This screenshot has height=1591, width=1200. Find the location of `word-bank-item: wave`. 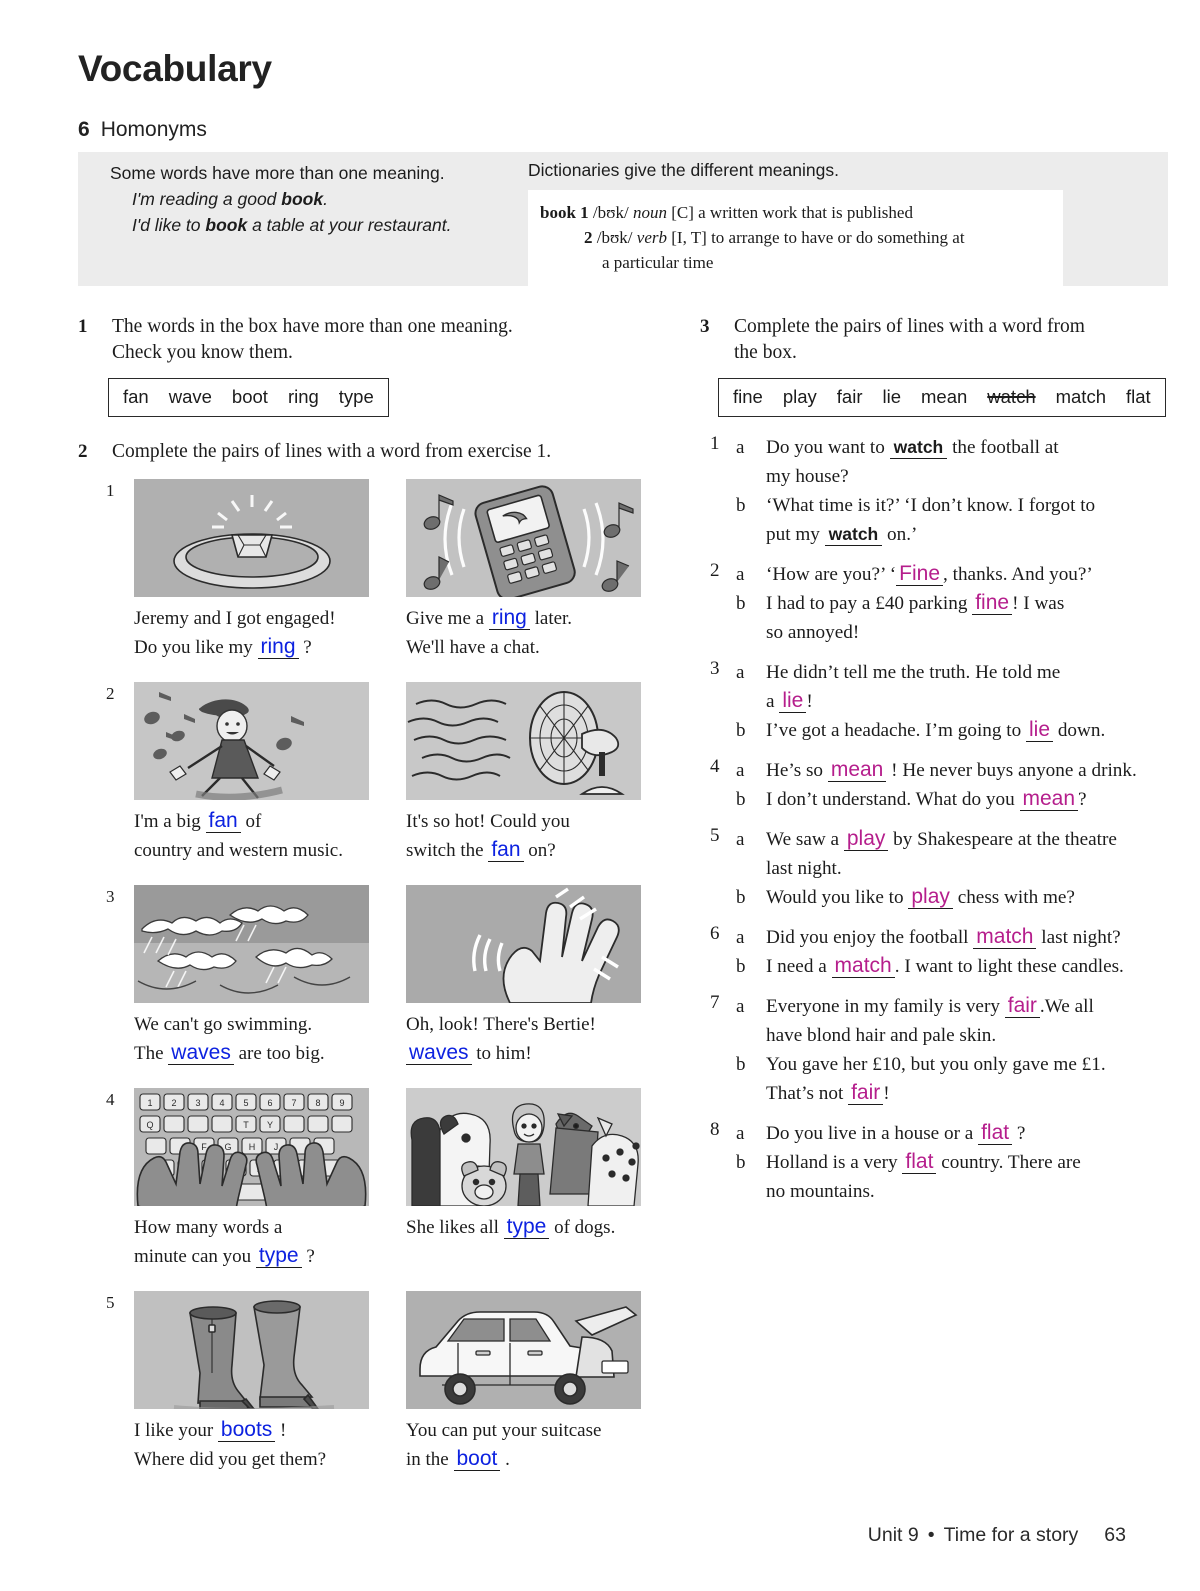

word-bank-item: wave is located at coordinates (190, 396).